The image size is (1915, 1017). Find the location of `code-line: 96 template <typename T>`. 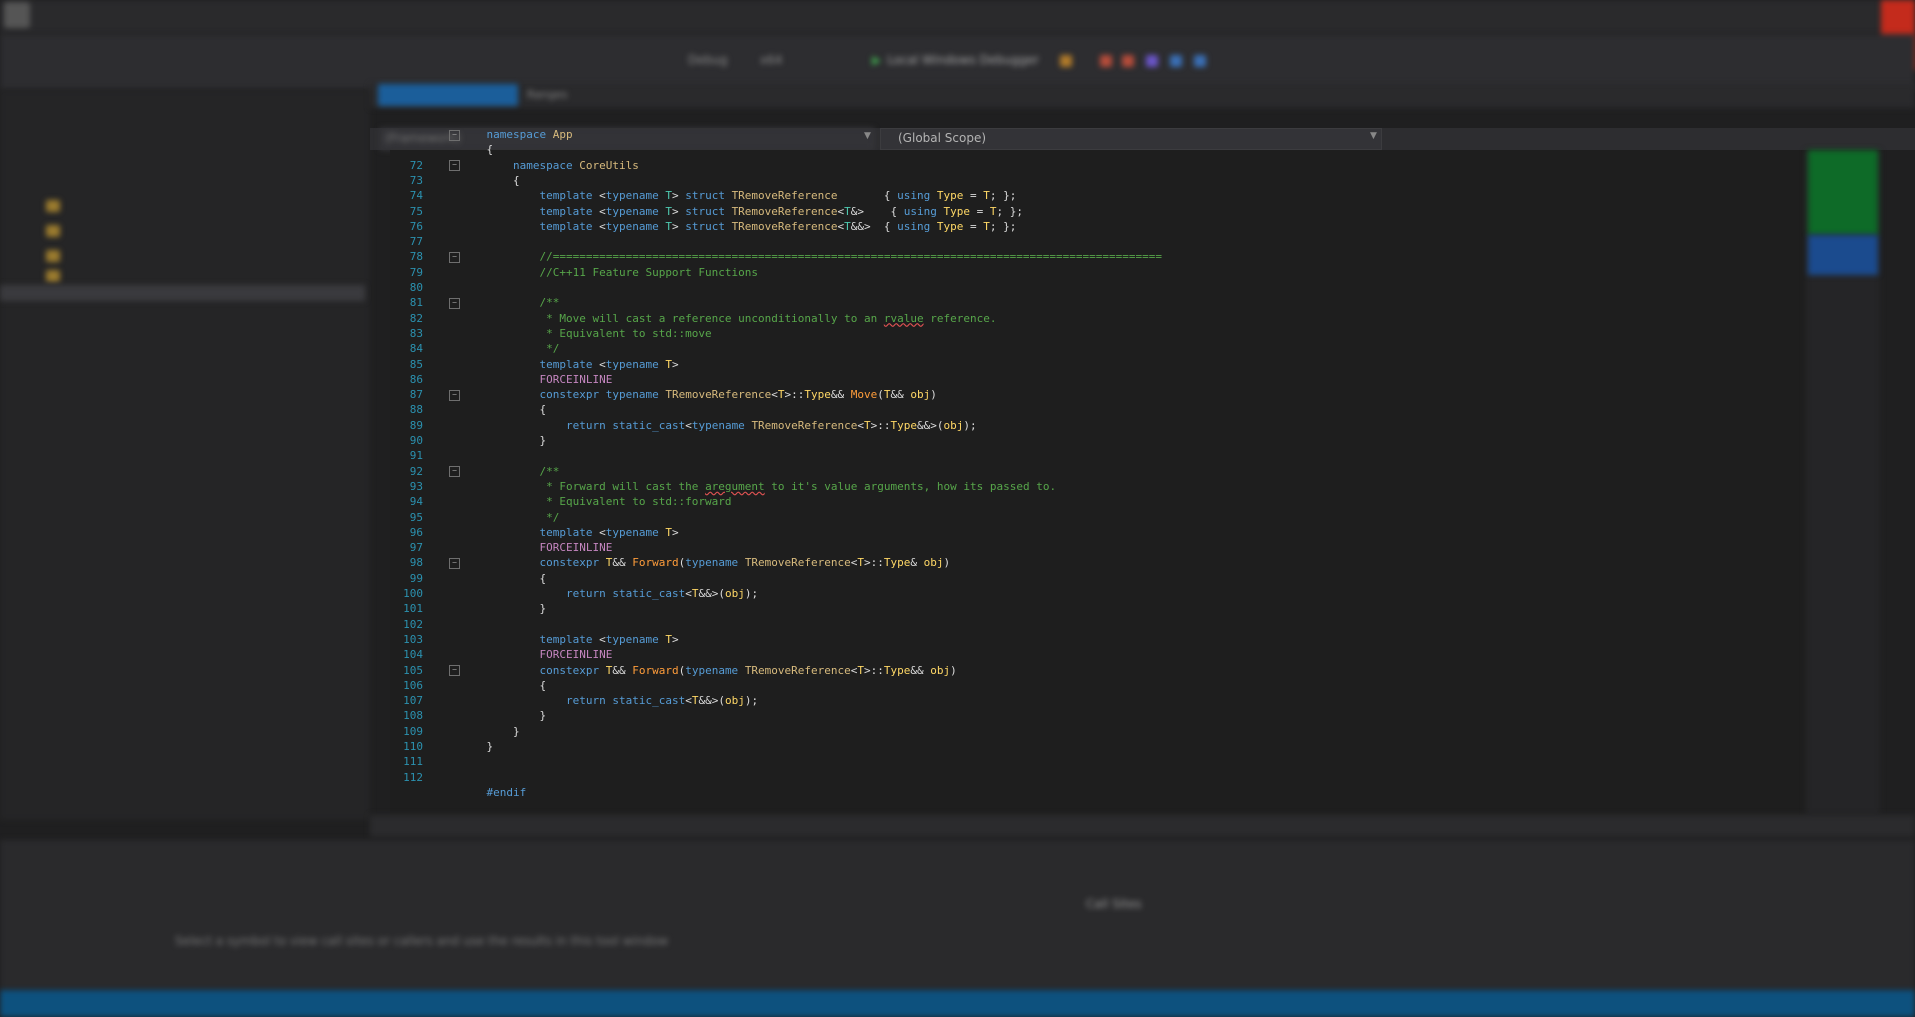

code-line: 96 template <typename T> is located at coordinates (537, 532).